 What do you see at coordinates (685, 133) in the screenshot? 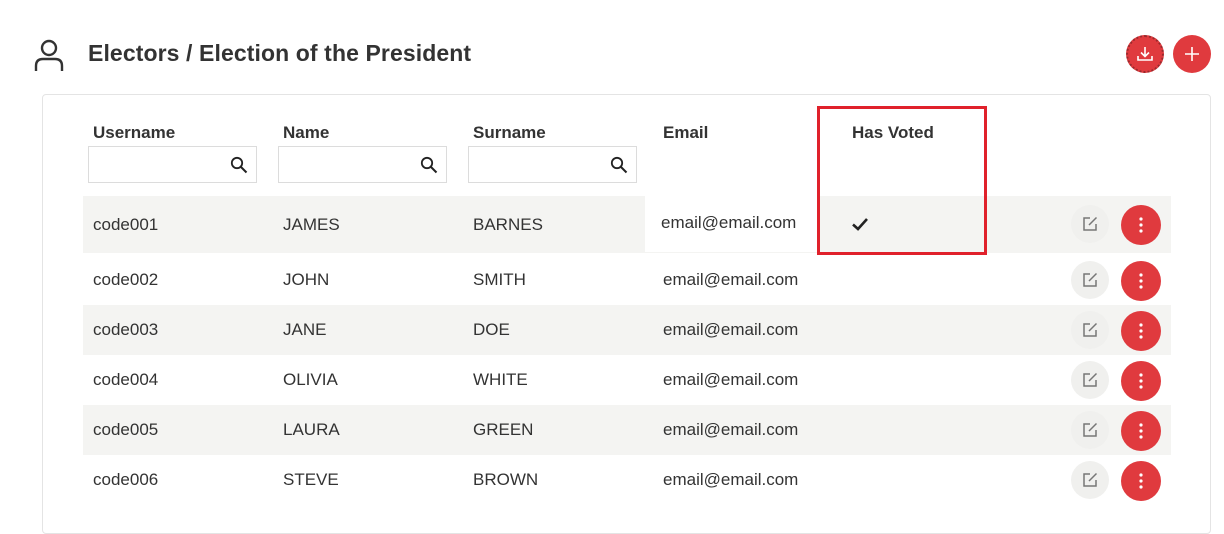
I see `column-header-email: Email` at bounding box center [685, 133].